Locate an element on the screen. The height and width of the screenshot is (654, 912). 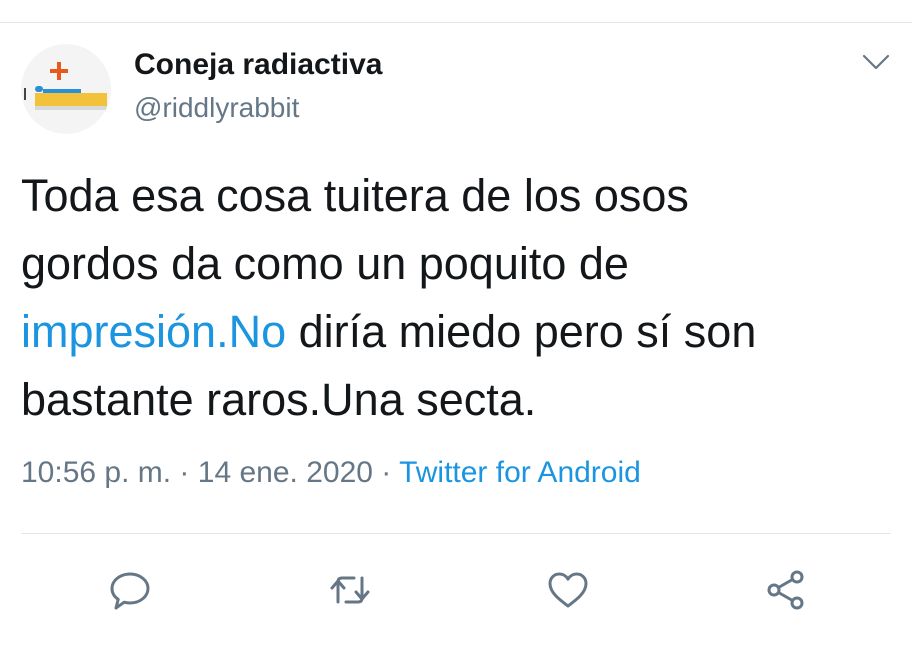
tweet-text-line: Toda esa cosa tuitera de los osos is located at coordinates (355, 195).